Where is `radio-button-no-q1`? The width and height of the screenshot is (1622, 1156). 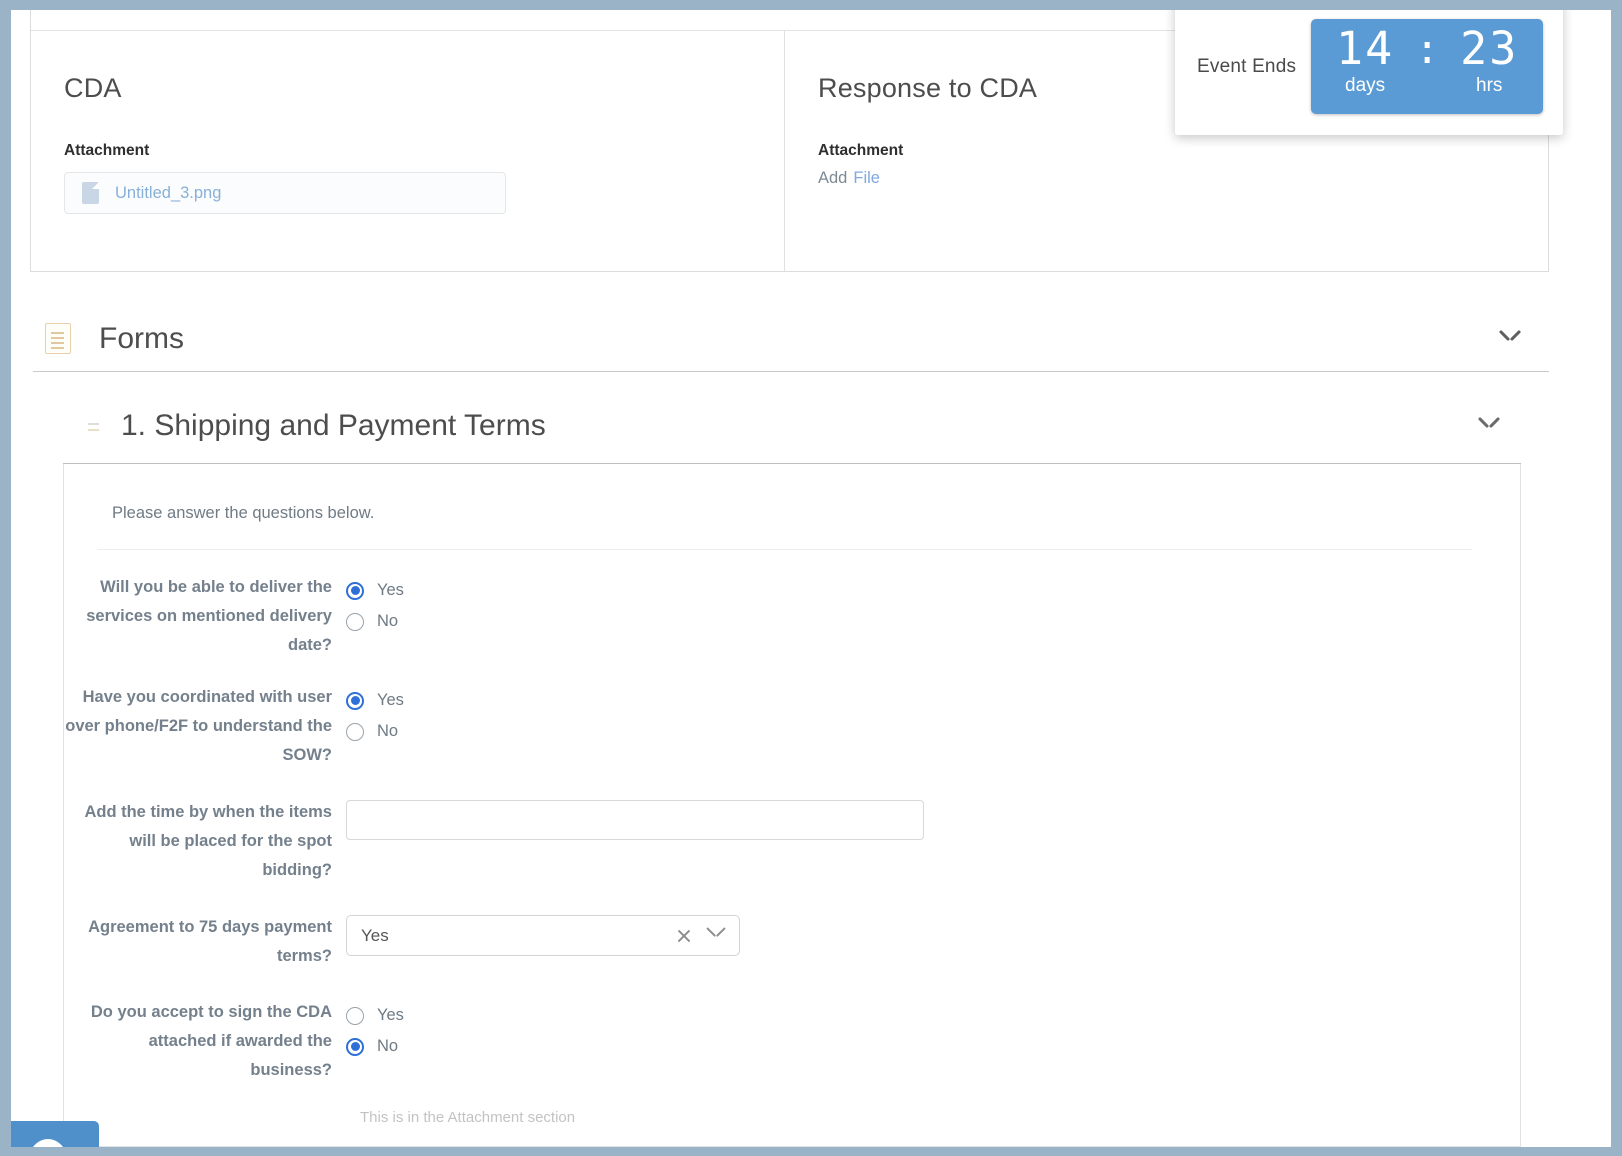
radio-button-no-q1 is located at coordinates (355, 621).